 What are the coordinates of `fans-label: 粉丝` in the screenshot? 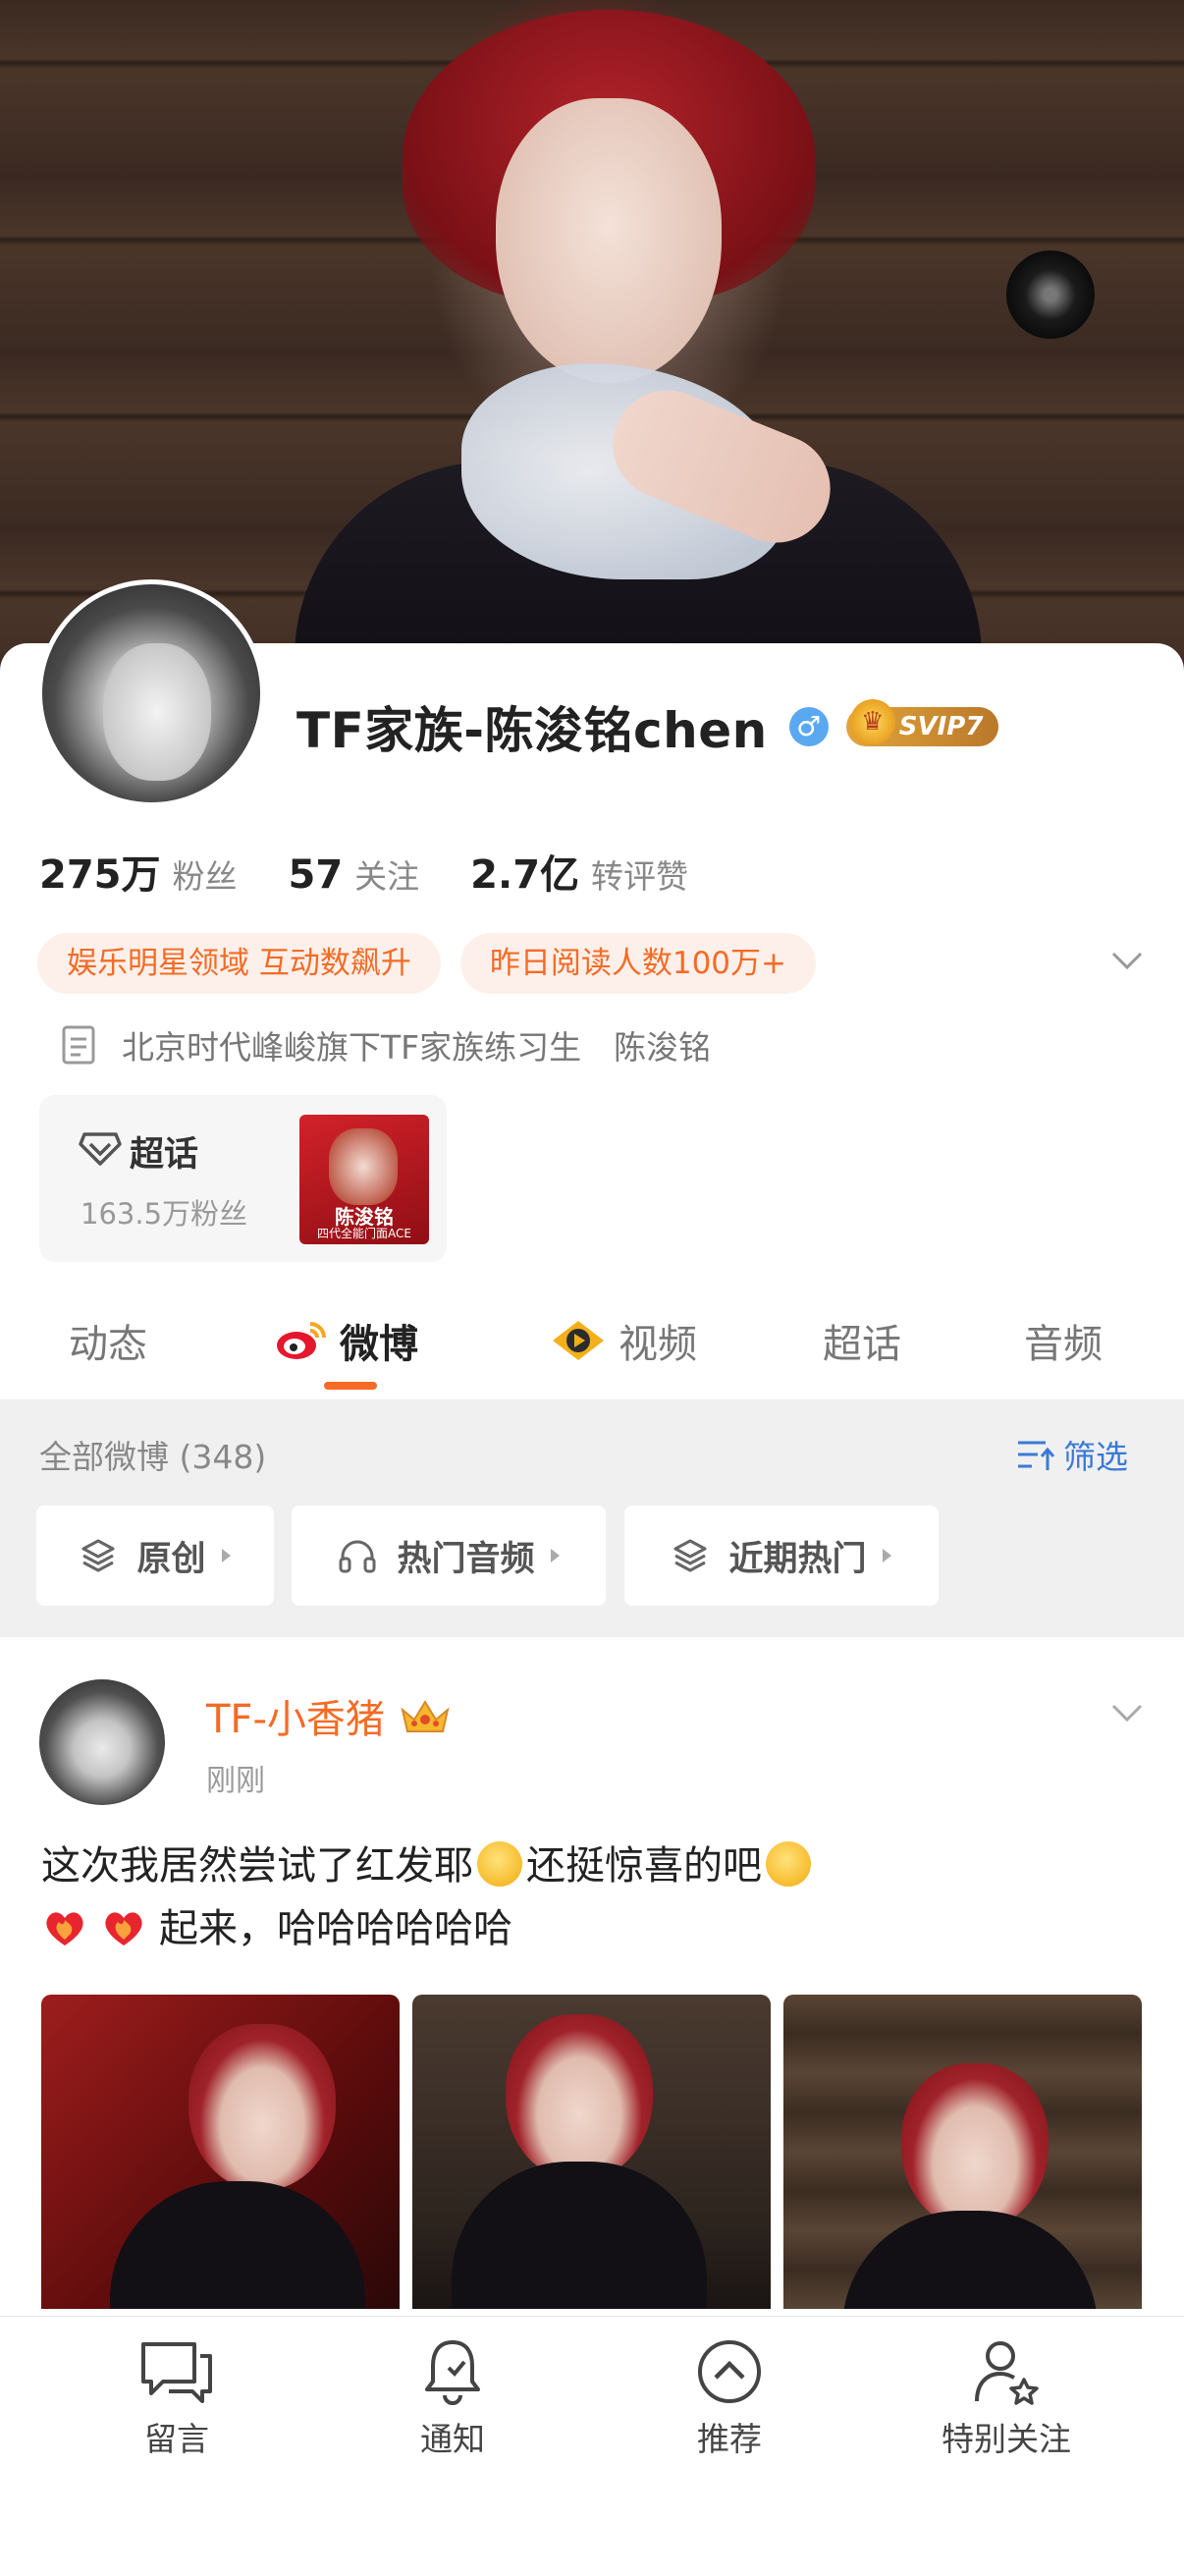 It's located at (205, 874).